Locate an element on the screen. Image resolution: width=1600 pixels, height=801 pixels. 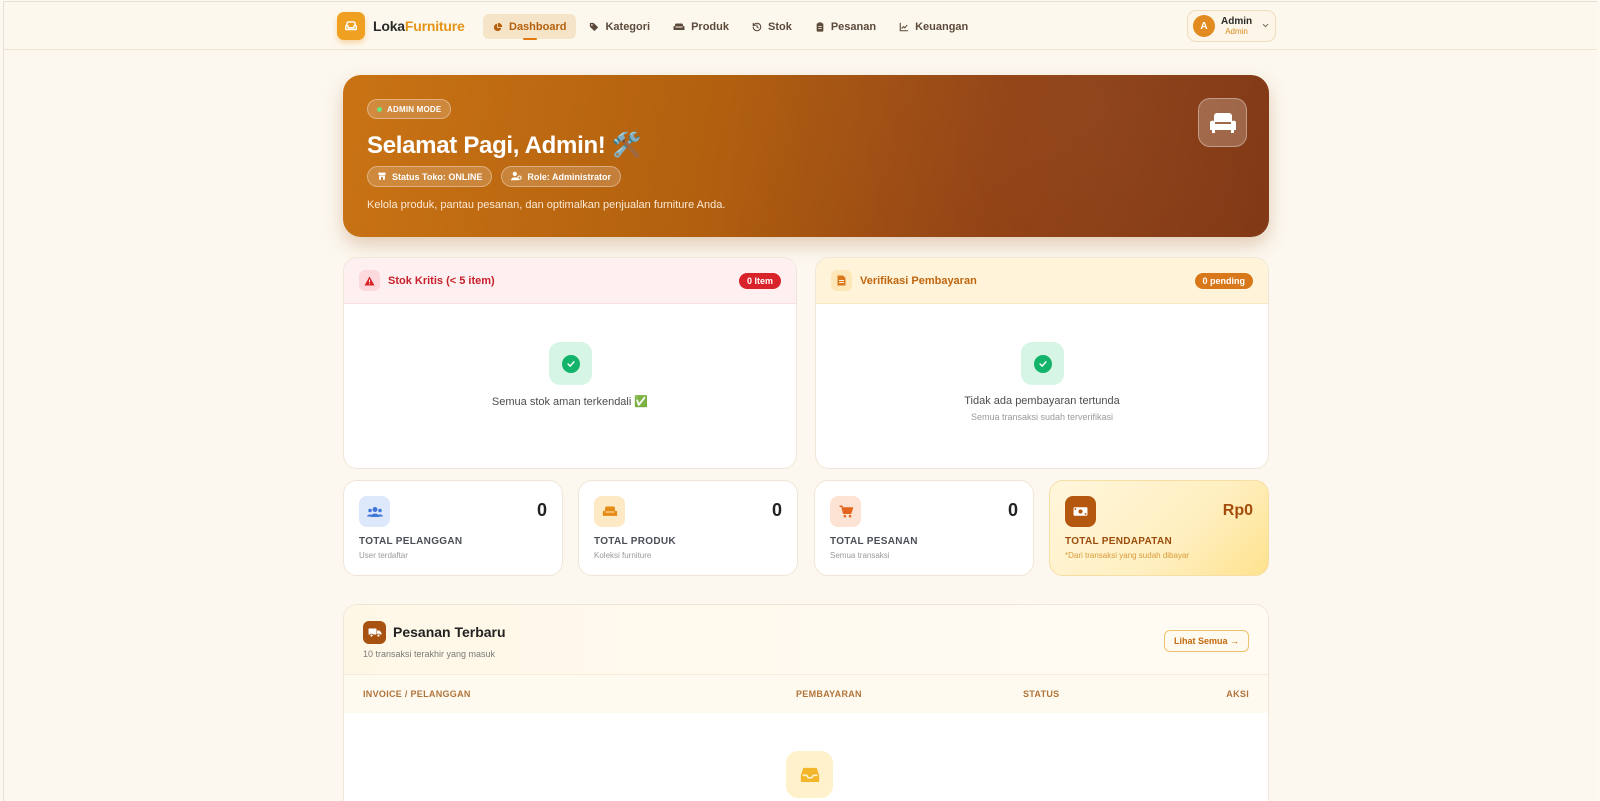
stat-label: TOTAL PESANAN is located at coordinates (874, 541).